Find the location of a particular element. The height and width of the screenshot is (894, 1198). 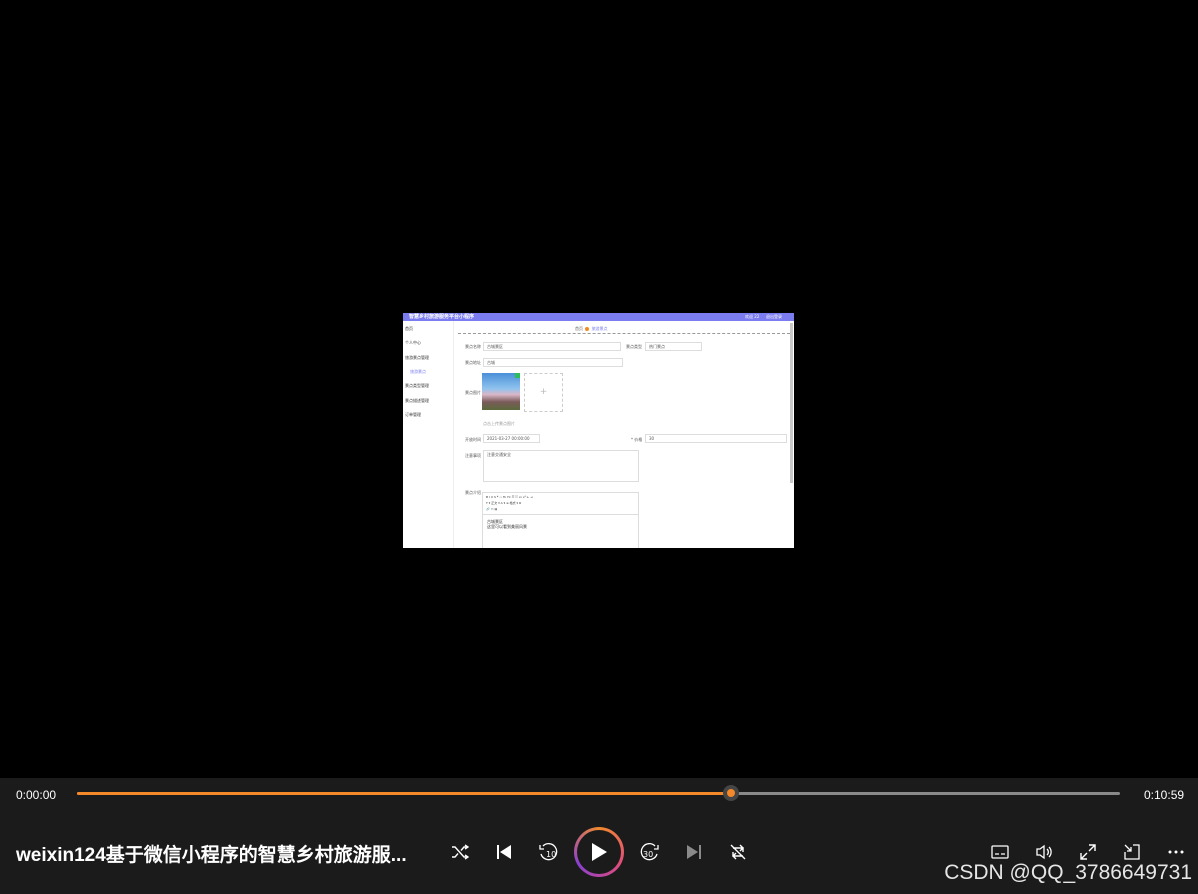

frame-addr-label: 景点地址 is located at coordinates (473, 362).